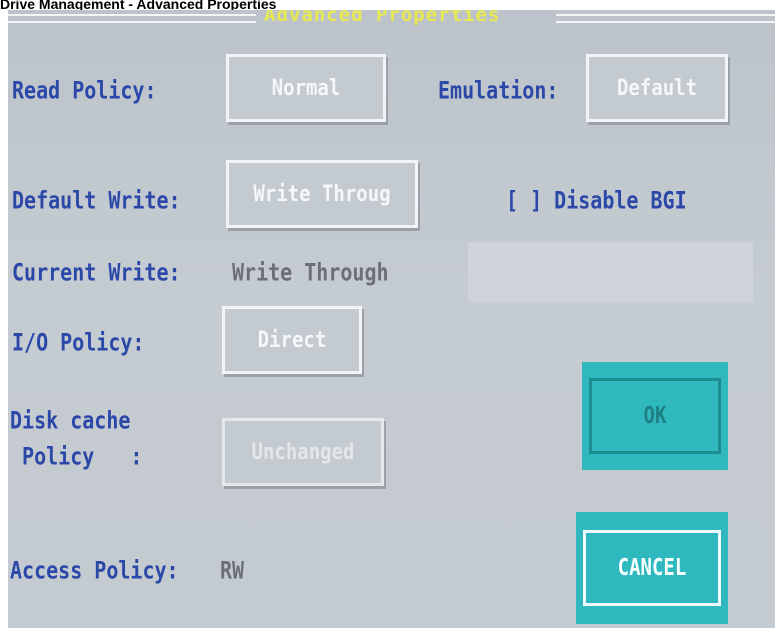  I want to click on read-policy-value: Normal, so click(306, 88).